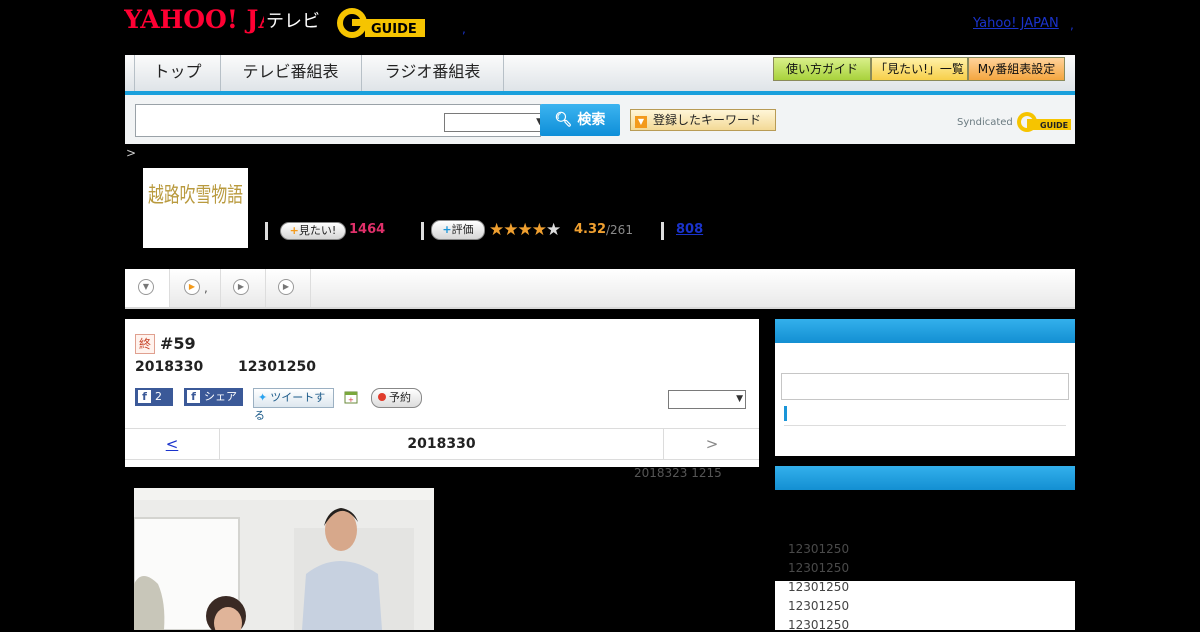  What do you see at coordinates (178, 343) in the screenshot?
I see `episode-number: #59` at bounding box center [178, 343].